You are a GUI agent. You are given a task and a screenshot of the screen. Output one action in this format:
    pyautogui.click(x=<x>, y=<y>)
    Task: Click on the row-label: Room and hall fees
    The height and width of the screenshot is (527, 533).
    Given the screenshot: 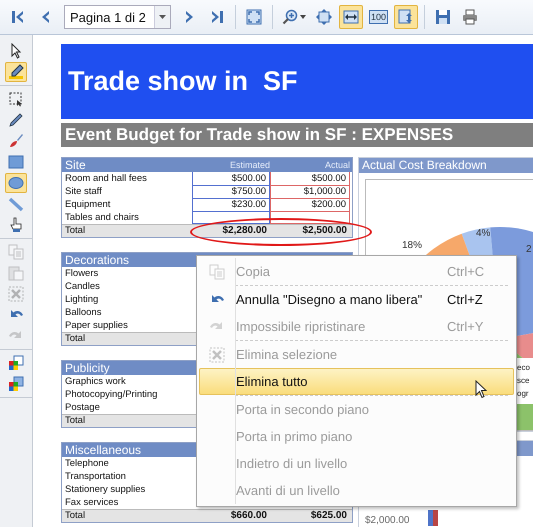 What is the action you would take?
    pyautogui.click(x=106, y=179)
    